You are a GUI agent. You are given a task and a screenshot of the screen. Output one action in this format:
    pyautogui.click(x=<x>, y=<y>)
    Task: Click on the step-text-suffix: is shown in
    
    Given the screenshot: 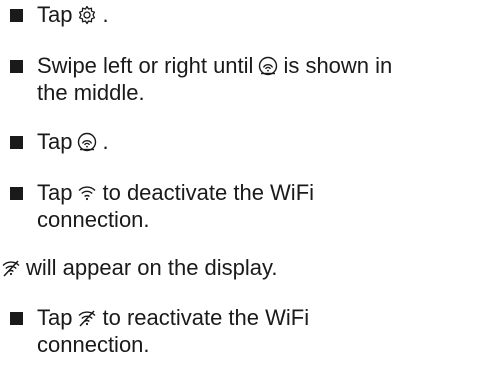 What is the action you would take?
    pyautogui.click(x=338, y=65)
    